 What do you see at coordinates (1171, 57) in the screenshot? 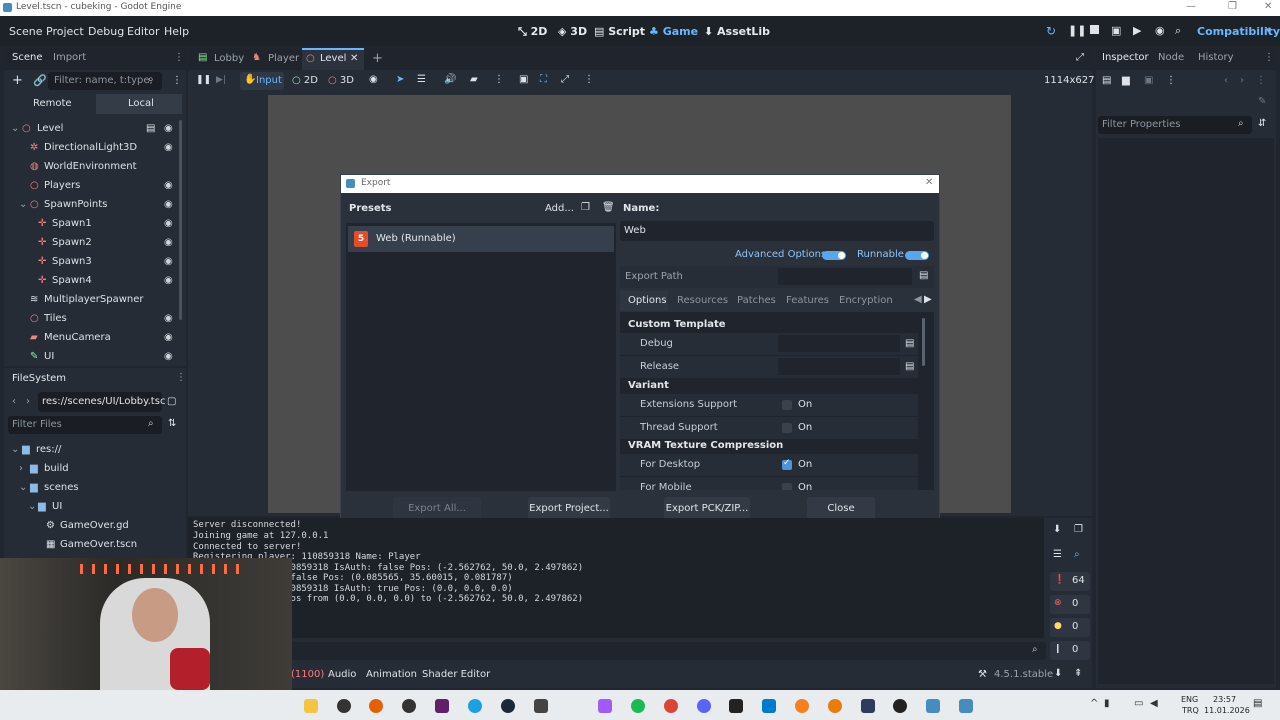
I see `tab-node: Node` at bounding box center [1171, 57].